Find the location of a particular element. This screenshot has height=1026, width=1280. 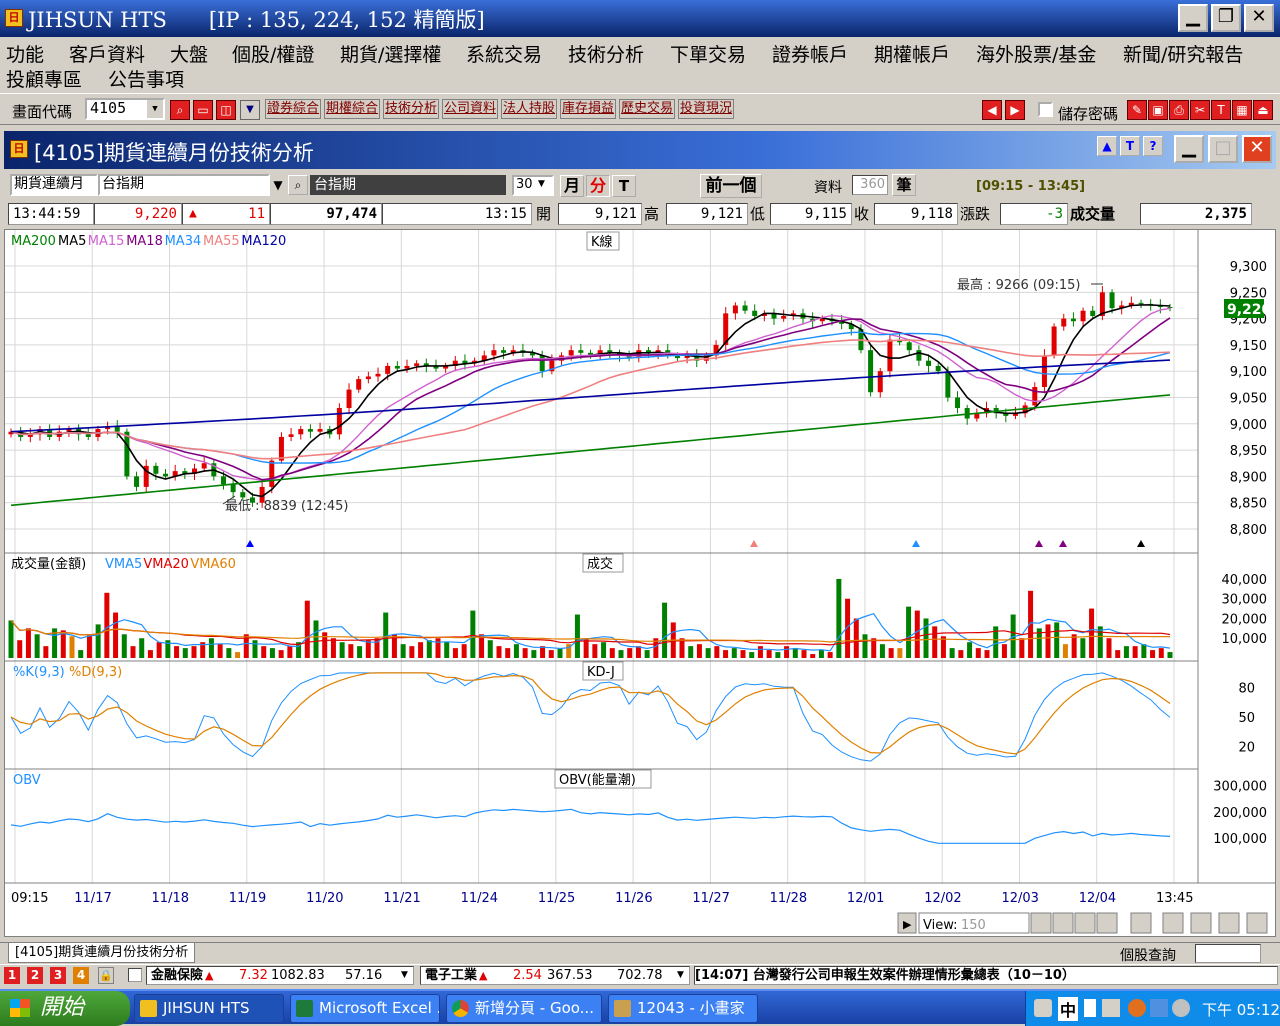

arrow-right-icon: ▶ is located at coordinates (1015, 110).